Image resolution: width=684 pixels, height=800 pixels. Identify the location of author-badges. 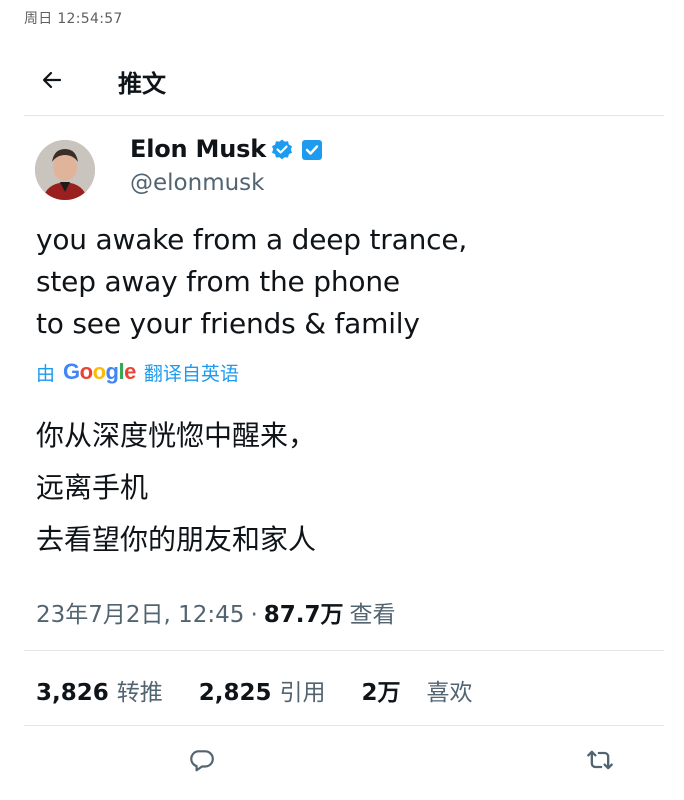
(297, 150).